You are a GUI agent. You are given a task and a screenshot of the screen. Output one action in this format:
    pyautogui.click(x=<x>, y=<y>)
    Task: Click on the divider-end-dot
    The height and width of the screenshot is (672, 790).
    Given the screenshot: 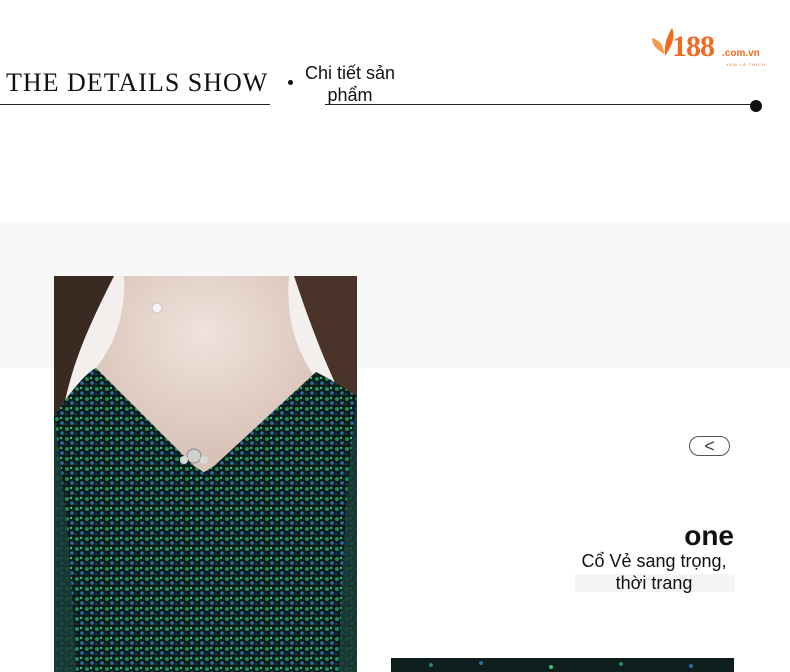 What is the action you would take?
    pyautogui.click(x=756, y=106)
    